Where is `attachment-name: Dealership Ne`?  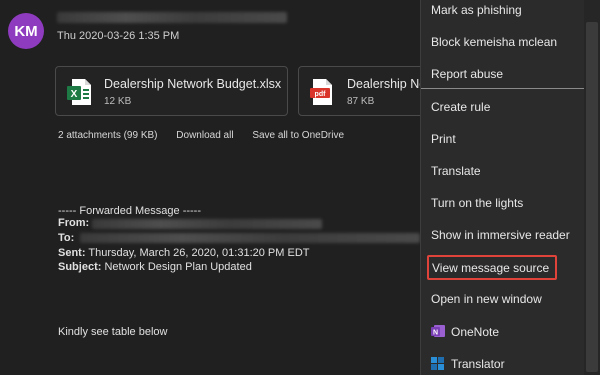 attachment-name: Dealership Ne is located at coordinates (387, 84).